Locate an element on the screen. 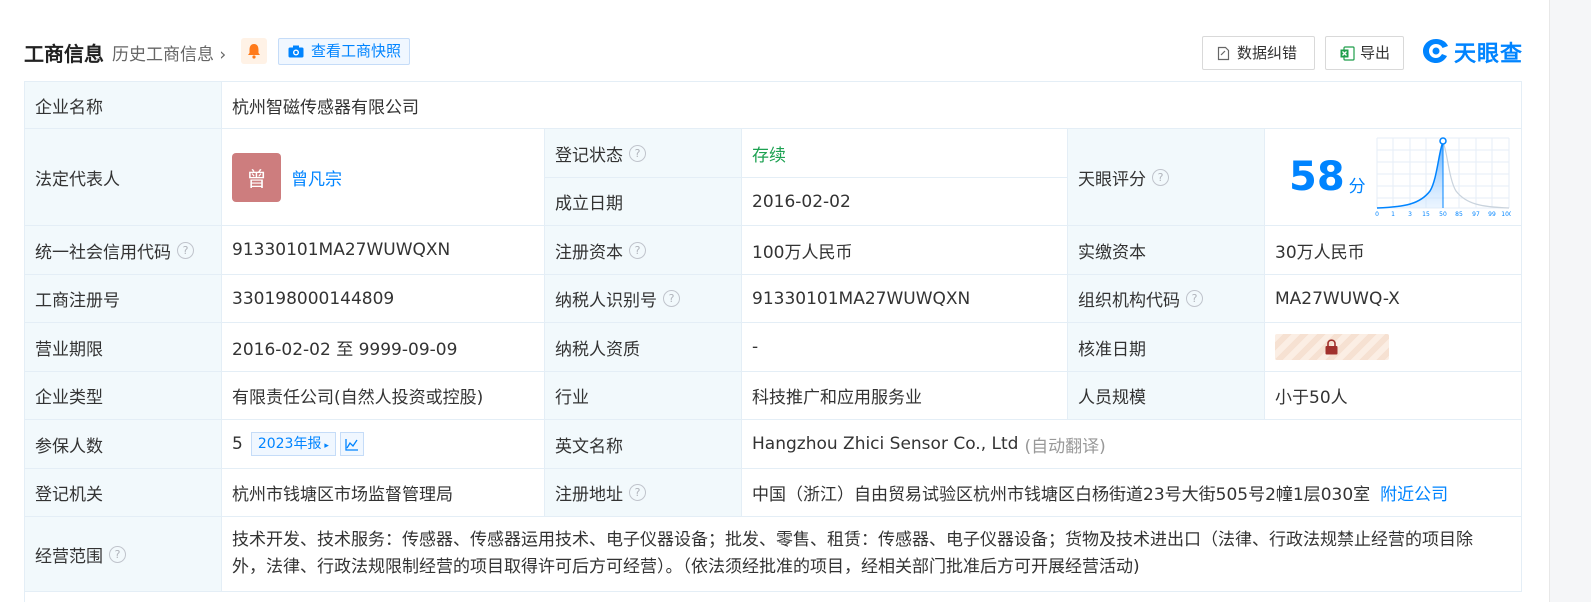 This screenshot has width=1591, height=602. found-date-value: 2016-02-02 is located at coordinates (905, 202).